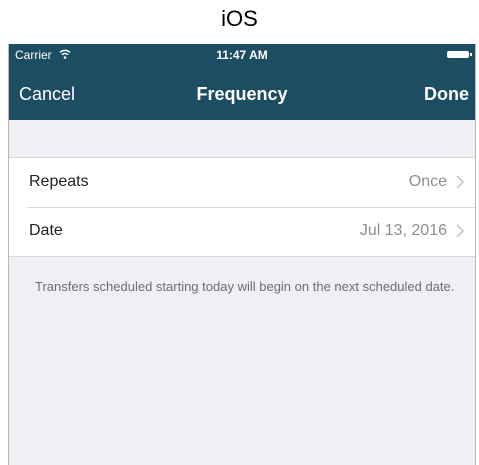 The width and height of the screenshot is (479, 465). What do you see at coordinates (427, 181) in the screenshot?
I see `repeats-value: Once` at bounding box center [427, 181].